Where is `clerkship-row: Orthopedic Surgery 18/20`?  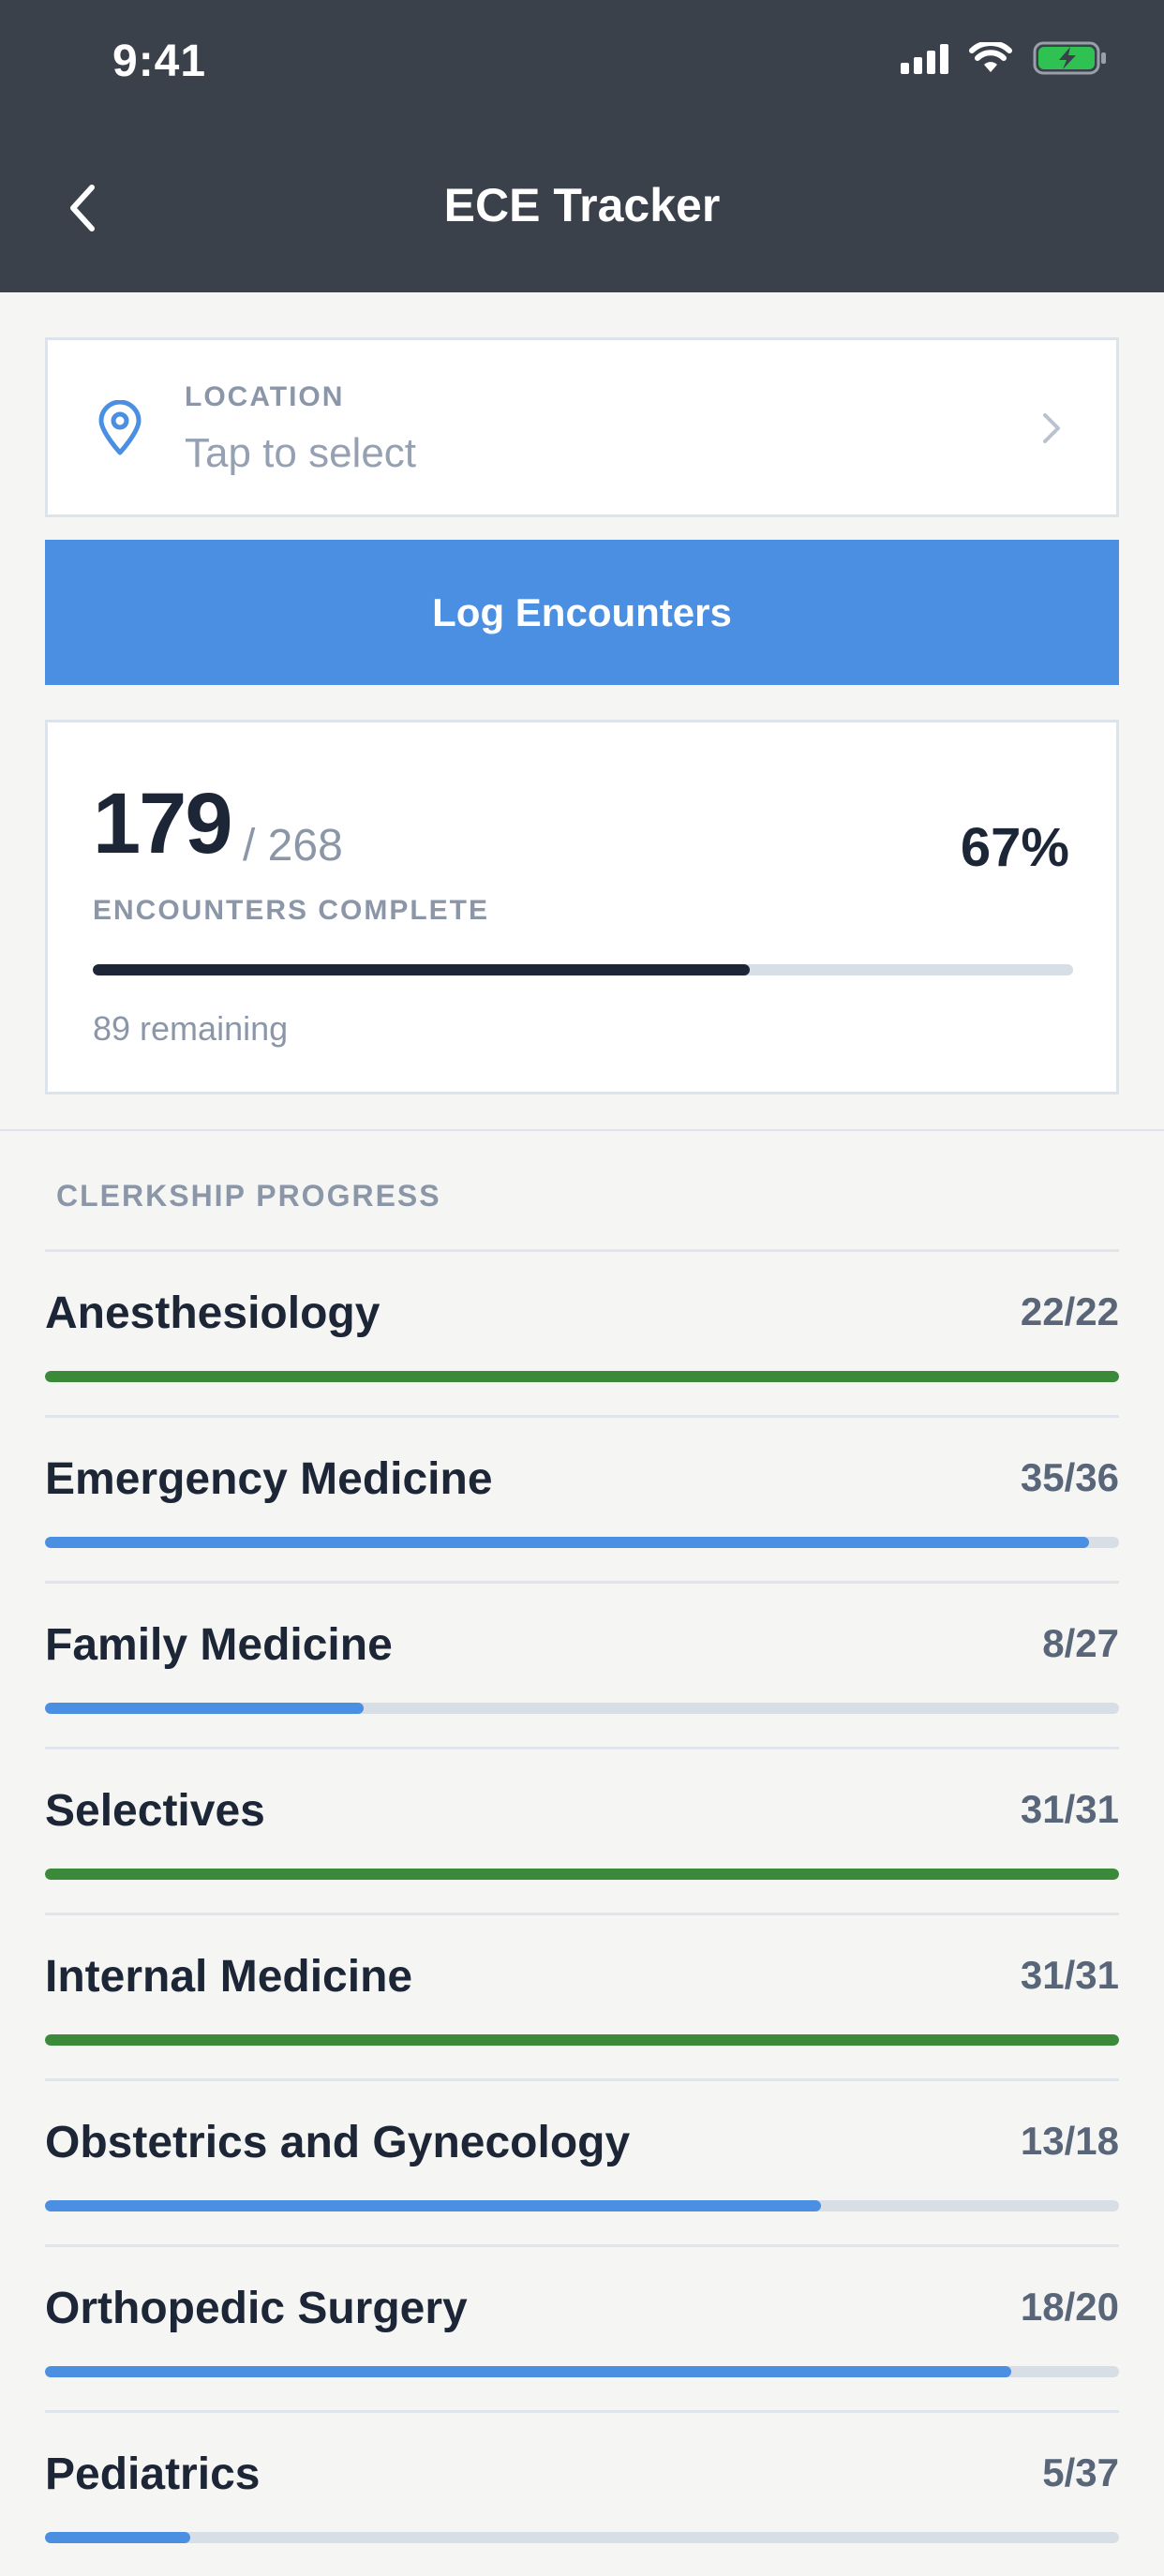 clerkship-row: Orthopedic Surgery 18/20 is located at coordinates (582, 2327).